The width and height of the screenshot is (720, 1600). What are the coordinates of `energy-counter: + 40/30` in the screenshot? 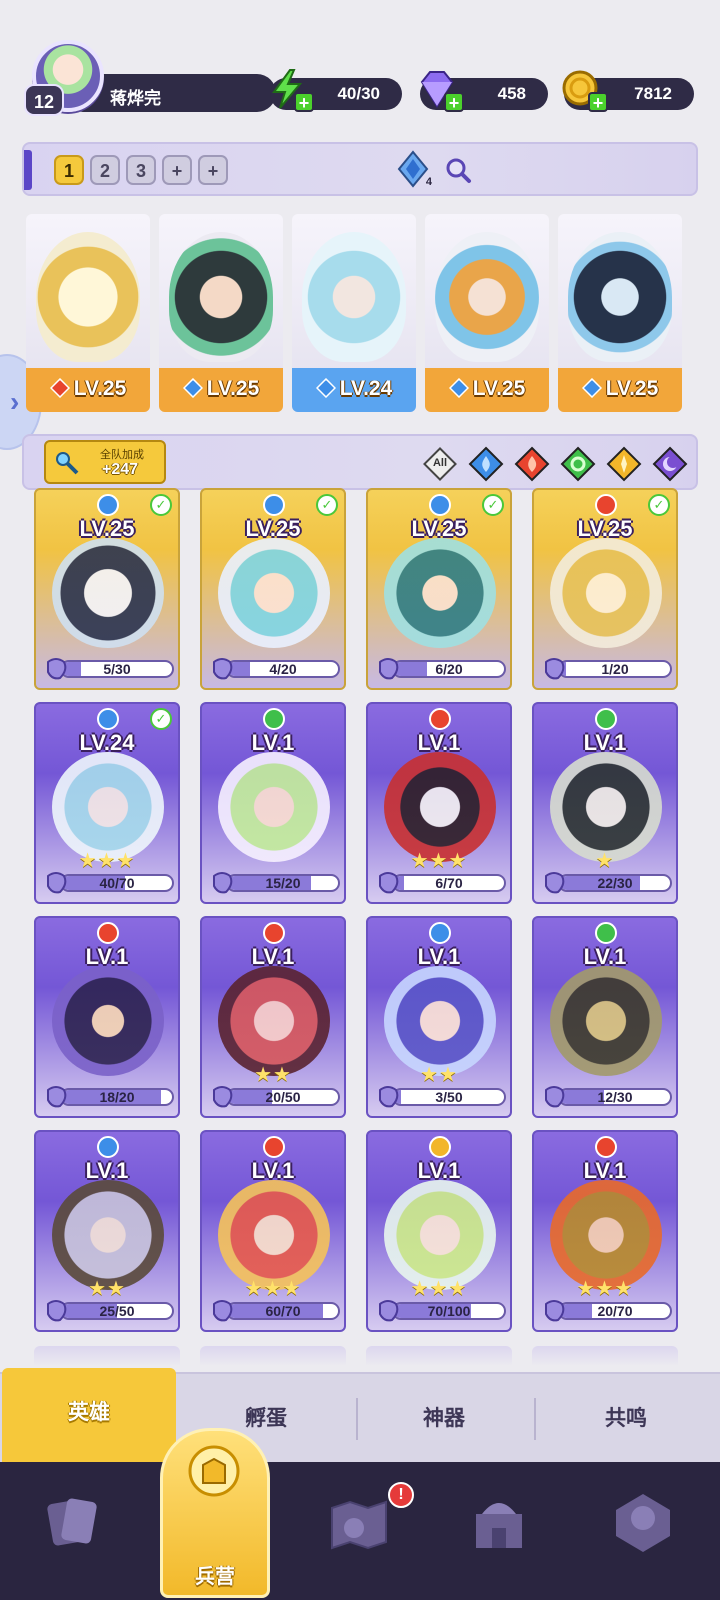 It's located at (336, 91).